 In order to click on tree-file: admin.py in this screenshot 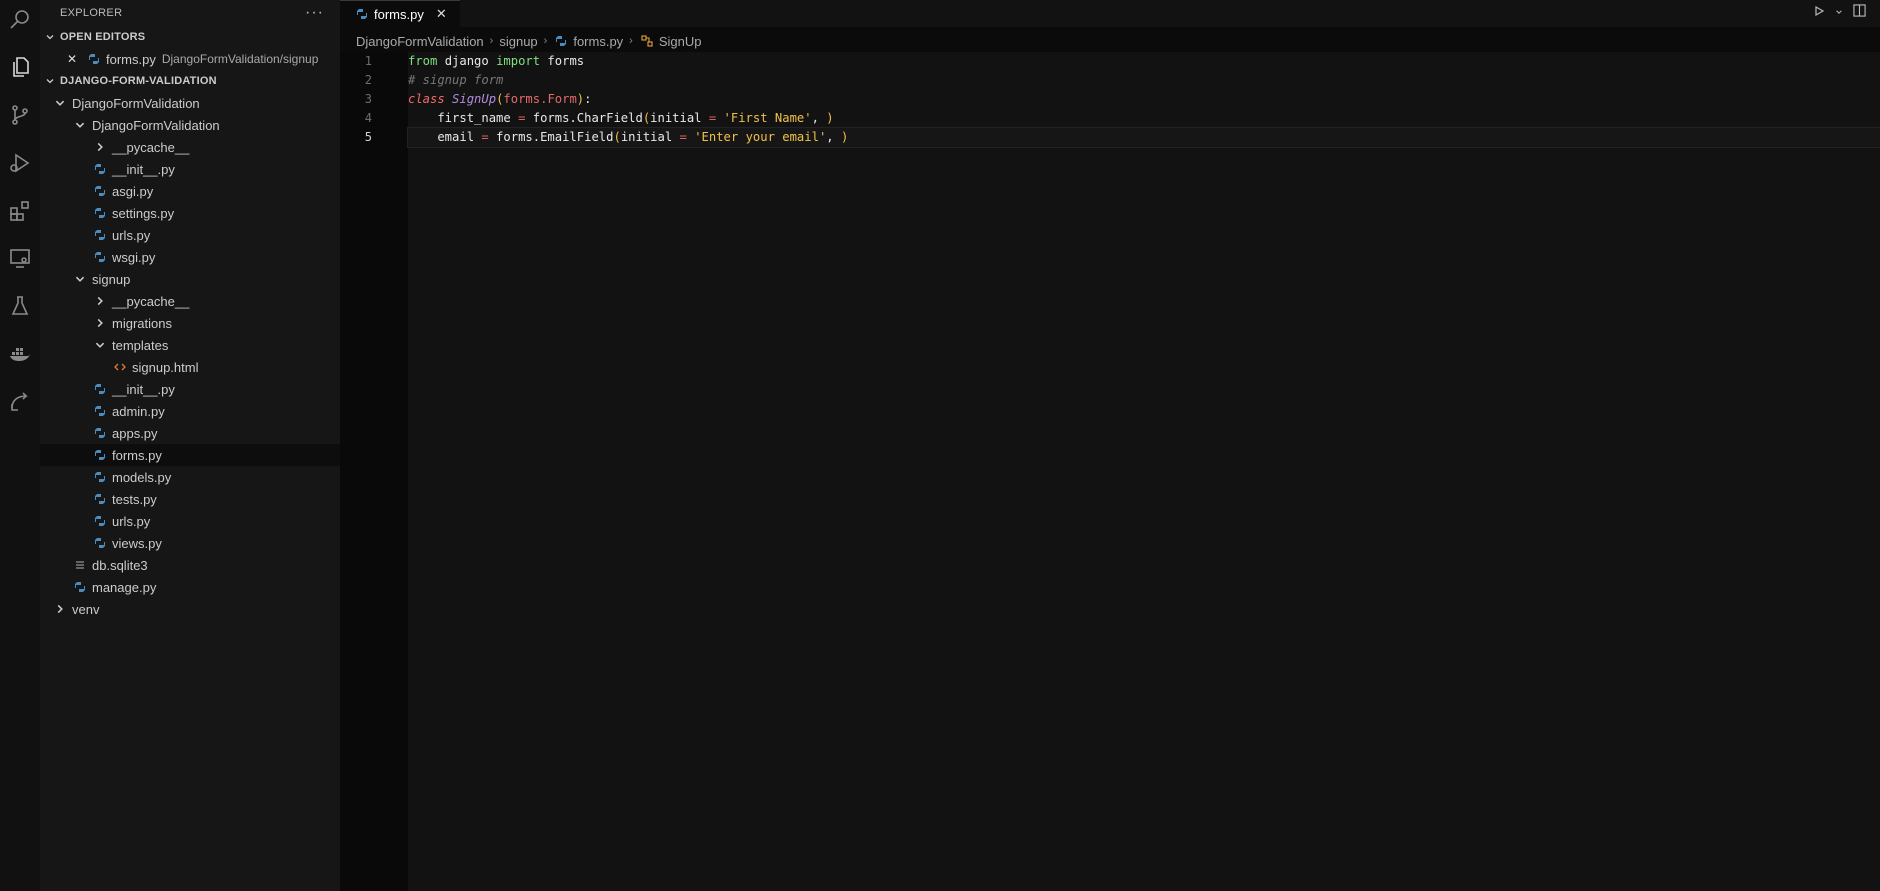, I will do `click(190, 411)`.